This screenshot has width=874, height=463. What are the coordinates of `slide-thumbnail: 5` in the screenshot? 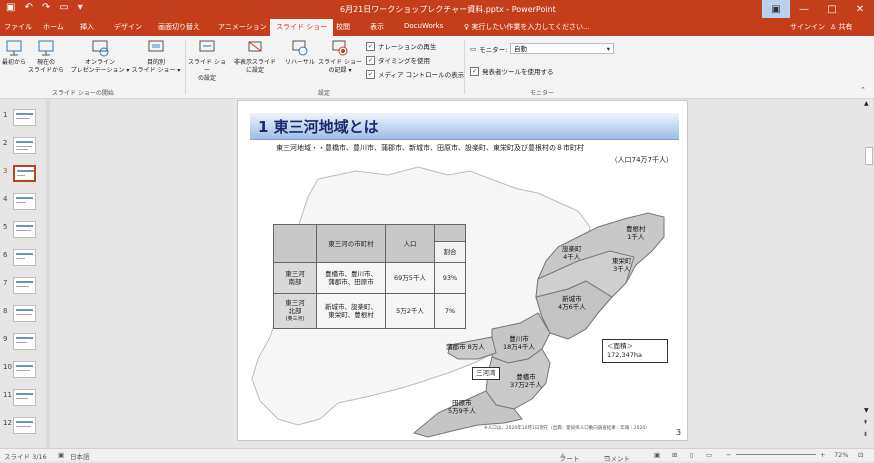 It's located at (22, 232).